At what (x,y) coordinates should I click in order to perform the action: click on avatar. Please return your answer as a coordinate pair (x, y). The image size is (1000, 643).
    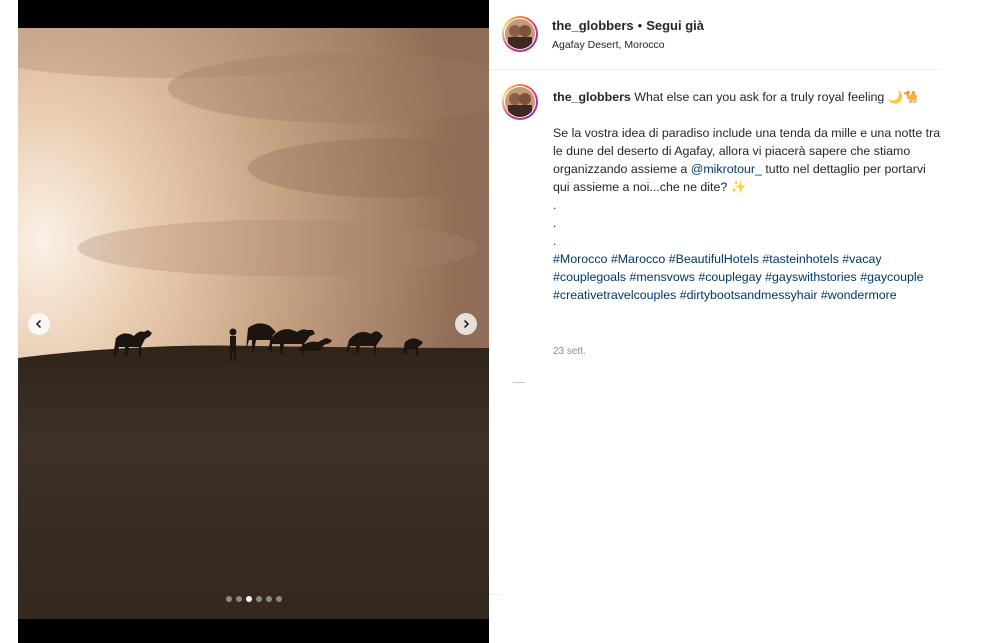
    Looking at the image, I should click on (520, 34).